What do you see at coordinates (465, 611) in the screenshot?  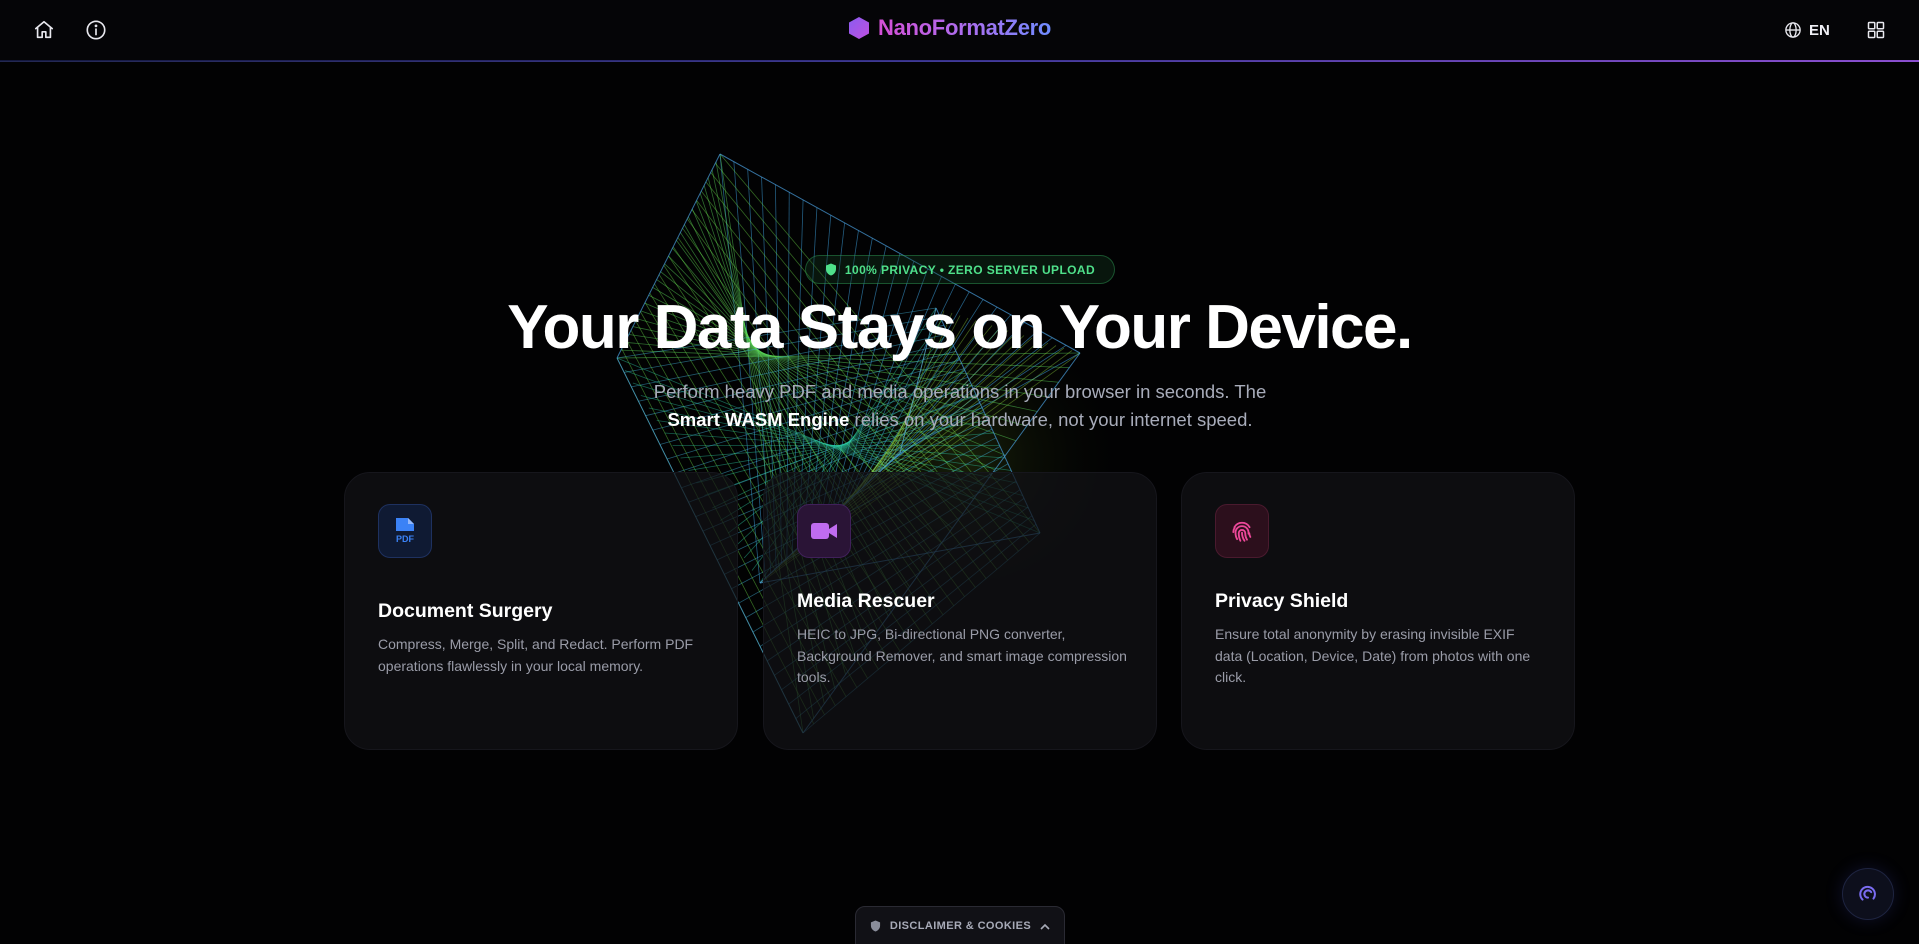 I see `card-title: Document Surgery` at bounding box center [465, 611].